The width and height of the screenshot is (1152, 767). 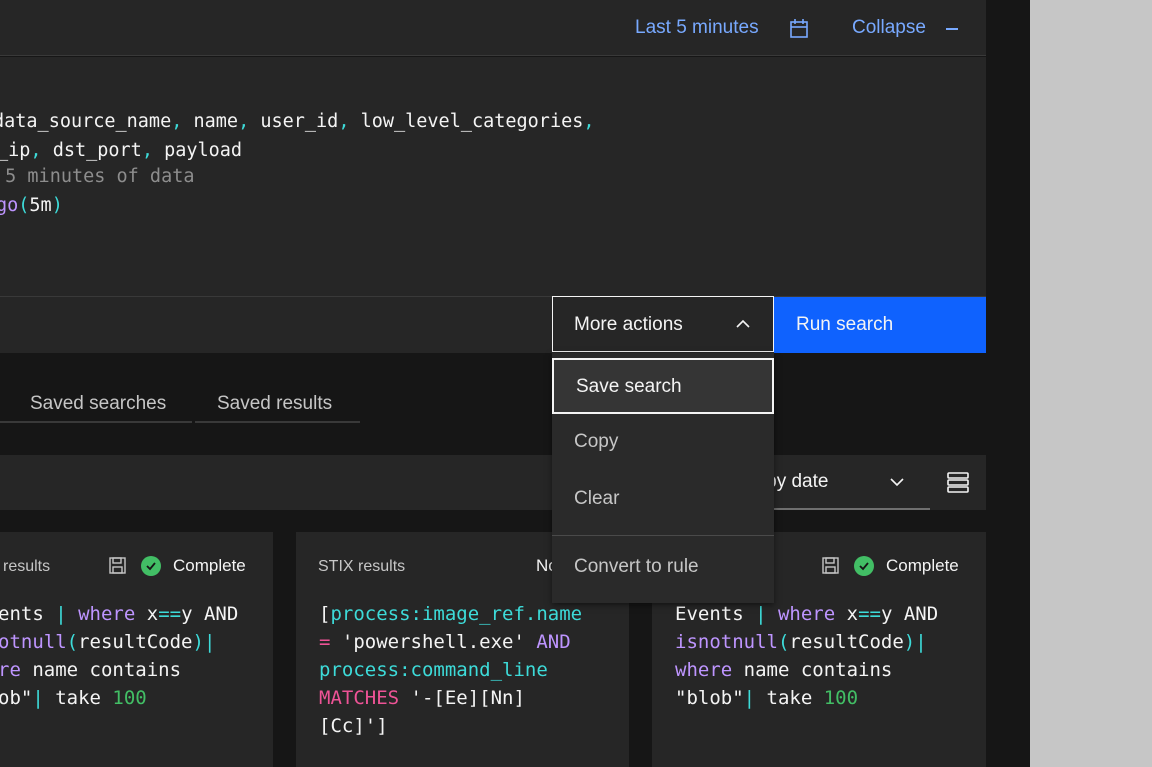 What do you see at coordinates (663, 500) in the screenshot?
I see `menu-item-clear: Clear` at bounding box center [663, 500].